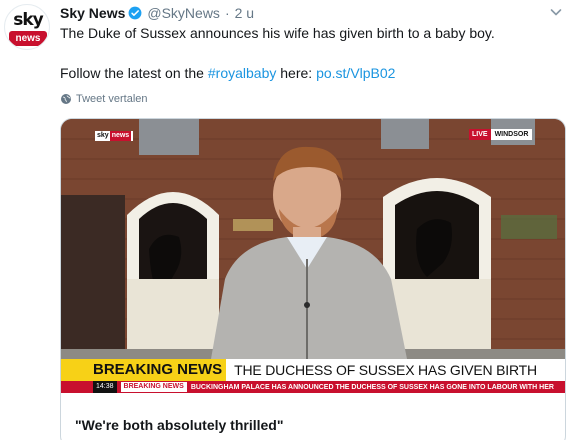 This screenshot has height=440, width=570. What do you see at coordinates (28, 20) in the screenshot?
I see `avatar-sky-text: sky` at bounding box center [28, 20].